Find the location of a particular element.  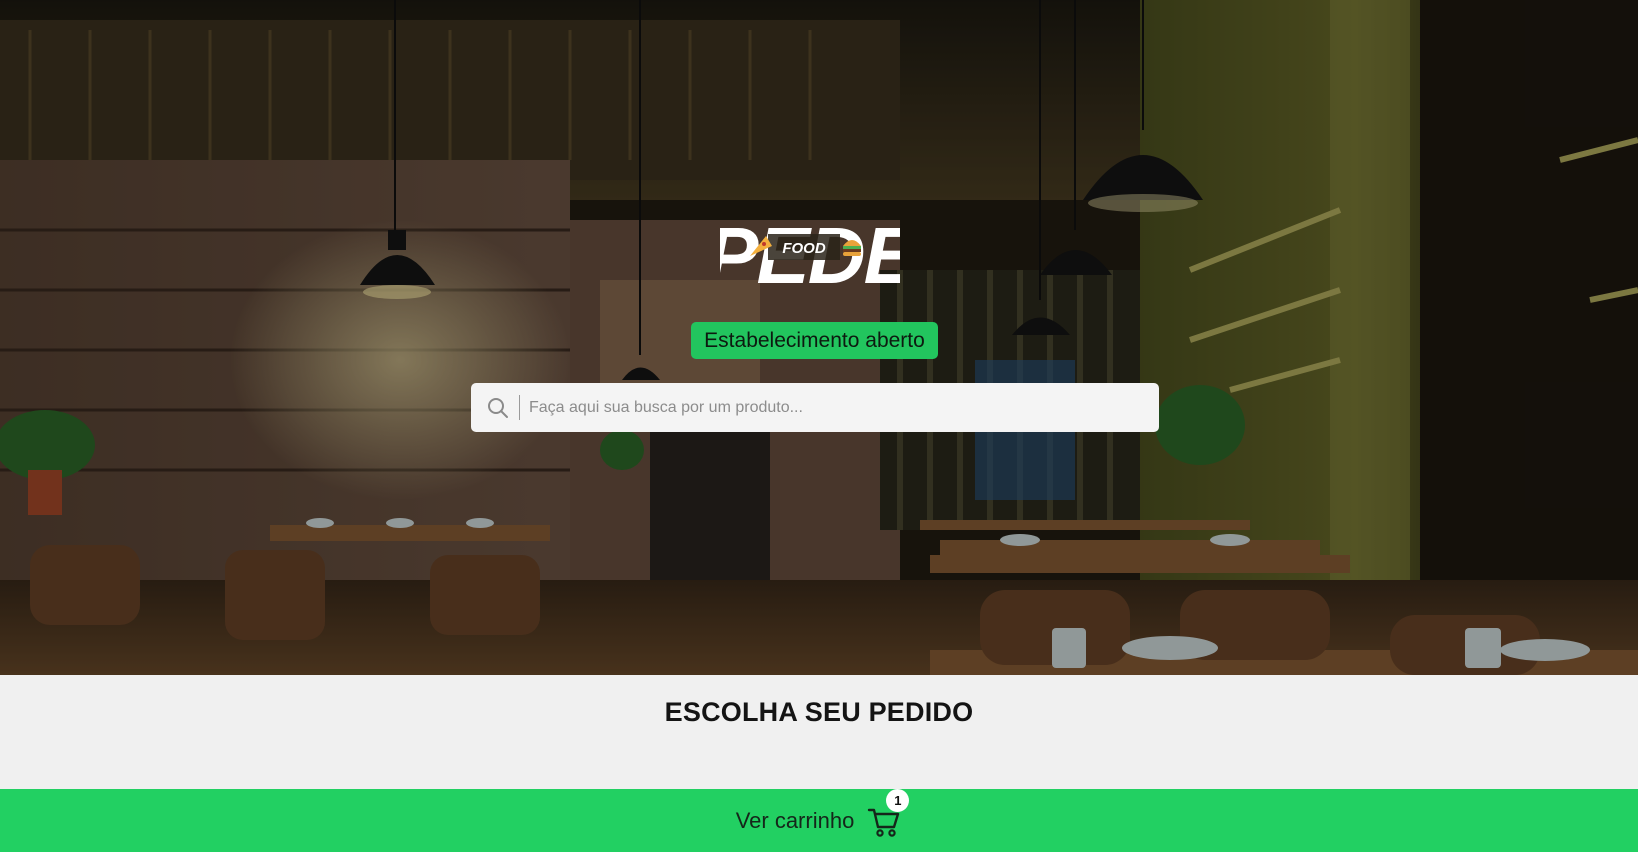

view-cart-button: Ver carrinho 1 is located at coordinates (819, 820).